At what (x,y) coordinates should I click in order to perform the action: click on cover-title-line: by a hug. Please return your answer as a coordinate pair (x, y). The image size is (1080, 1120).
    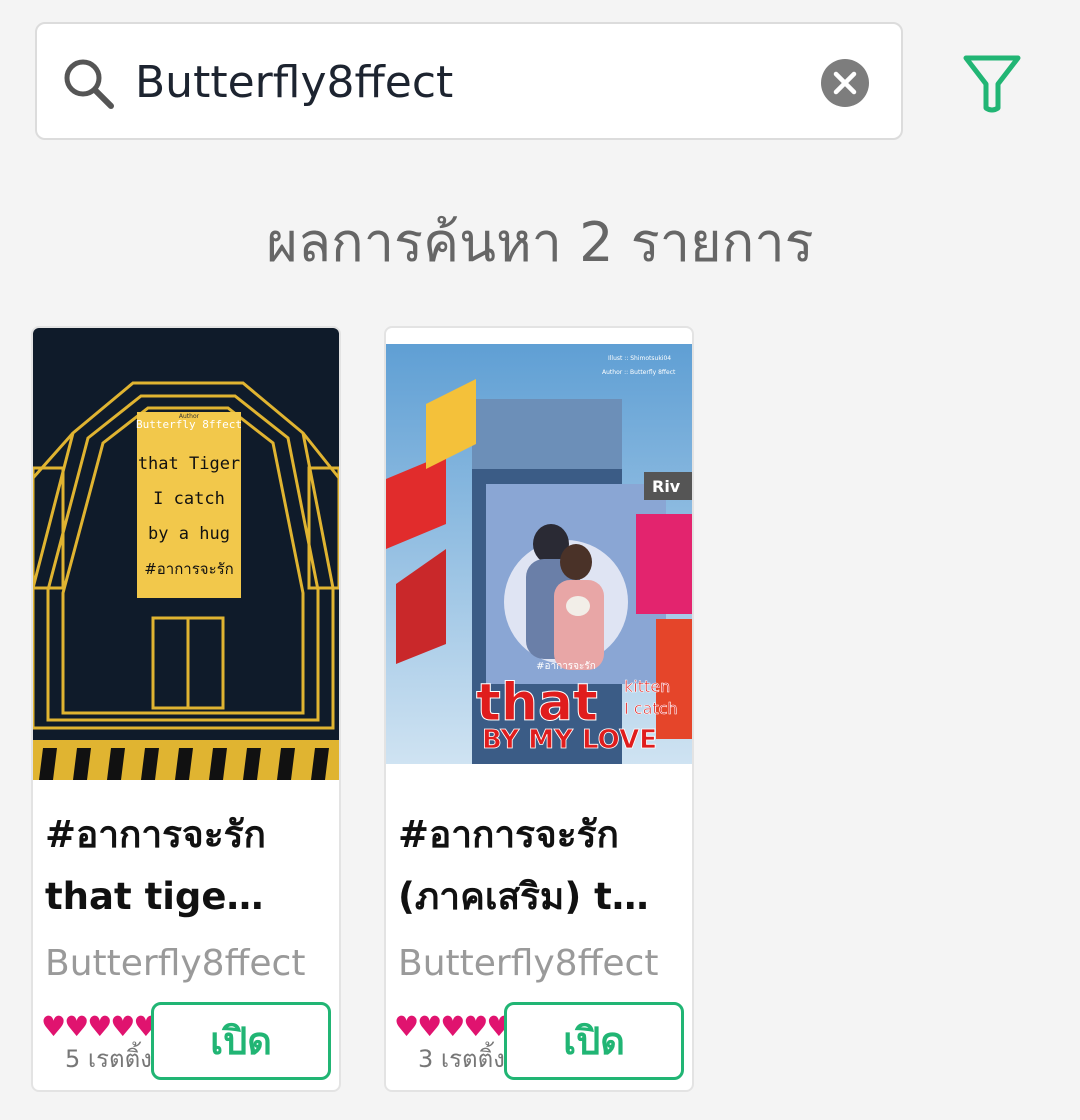
    Looking at the image, I should click on (189, 534).